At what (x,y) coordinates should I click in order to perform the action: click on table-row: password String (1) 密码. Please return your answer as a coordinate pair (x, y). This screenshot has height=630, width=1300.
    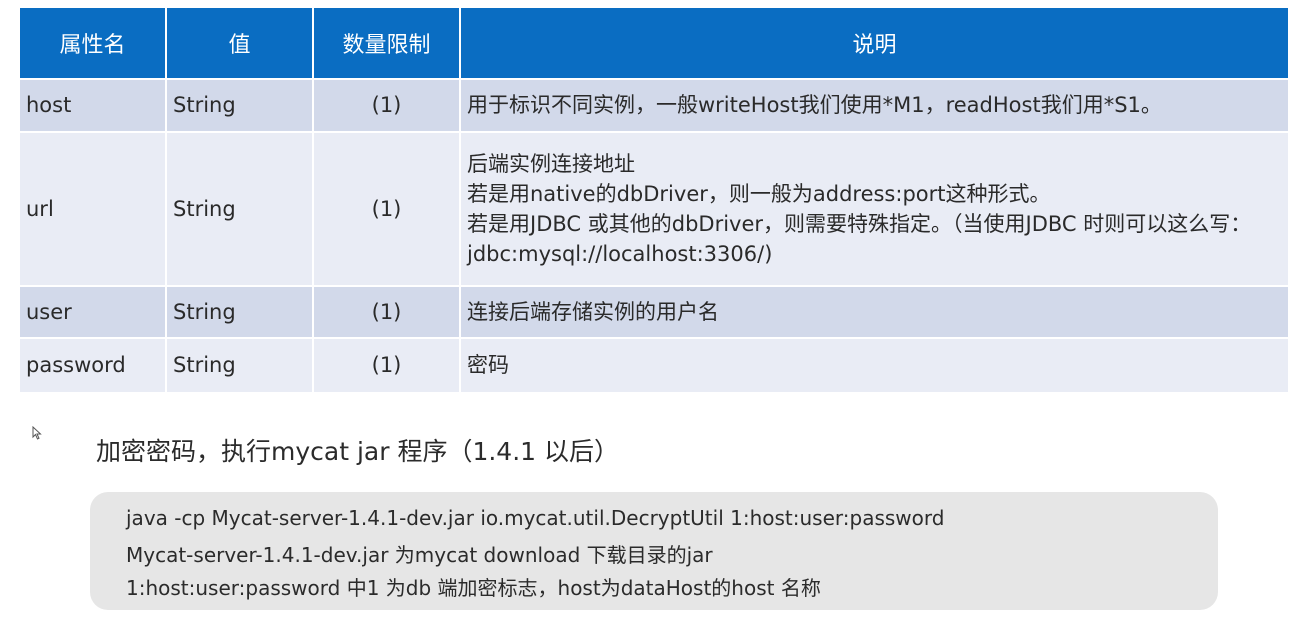
    Looking at the image, I should click on (654, 364).